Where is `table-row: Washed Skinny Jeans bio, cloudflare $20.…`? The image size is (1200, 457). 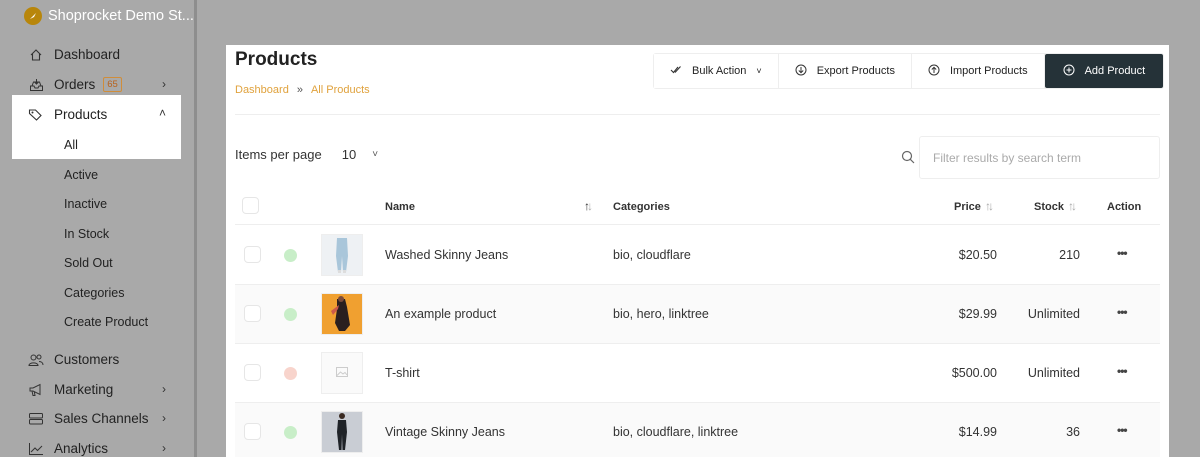
table-row: Washed Skinny Jeans bio, cloudflare $20.… is located at coordinates (697, 255).